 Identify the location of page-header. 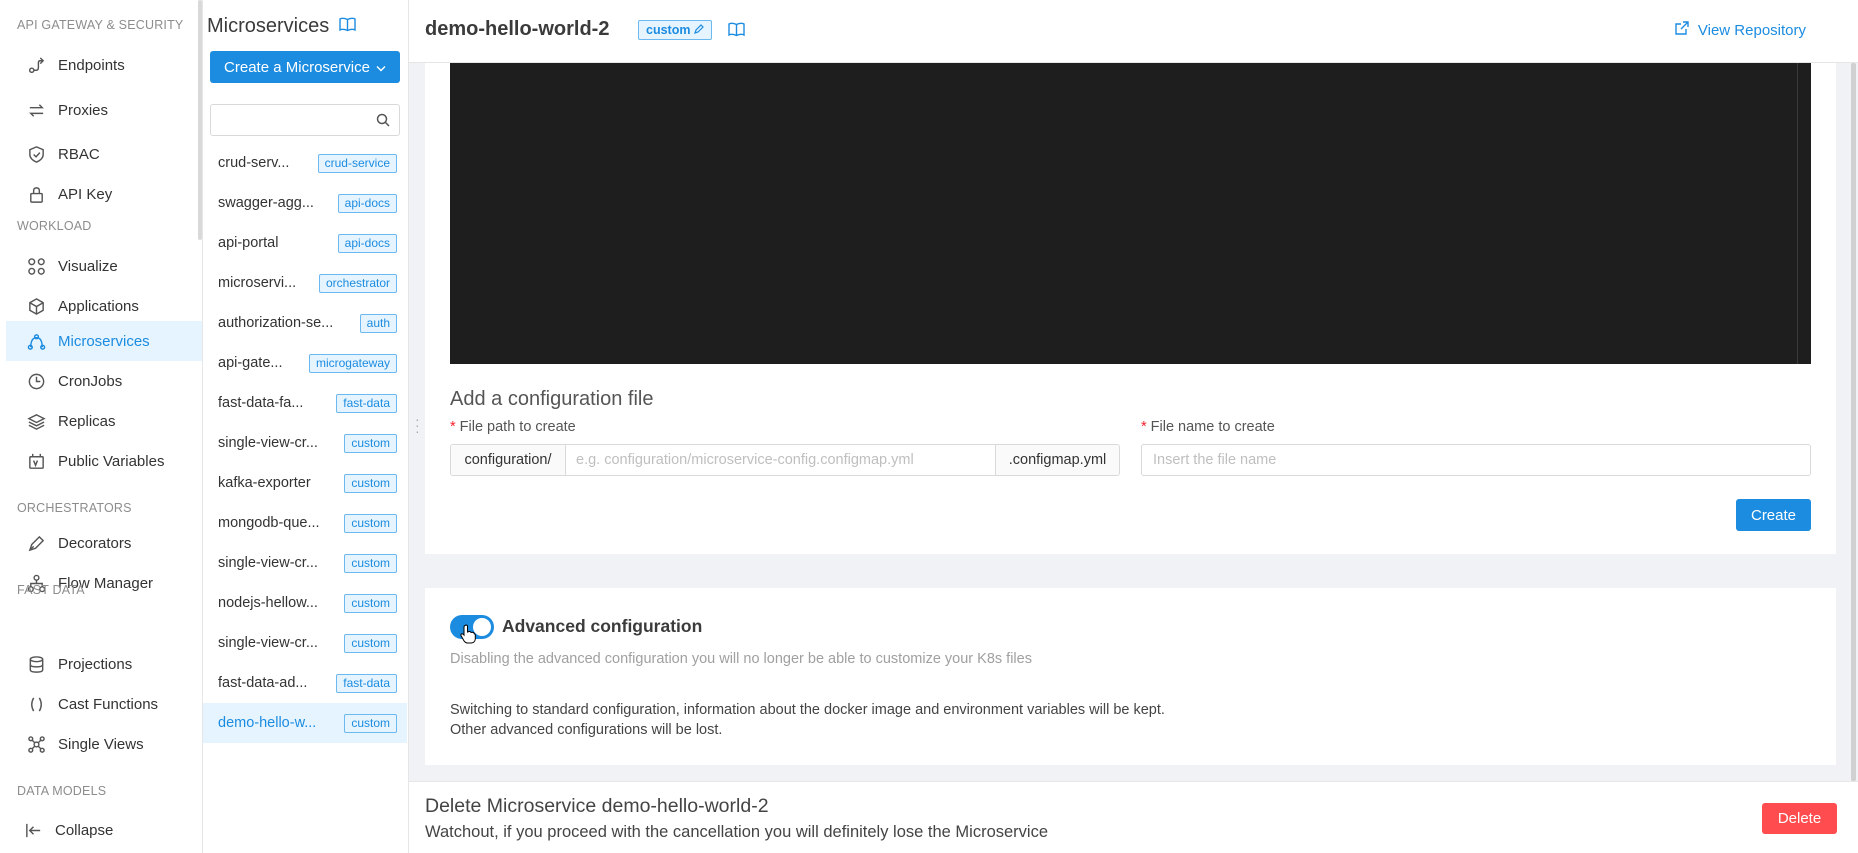
(1133, 31).